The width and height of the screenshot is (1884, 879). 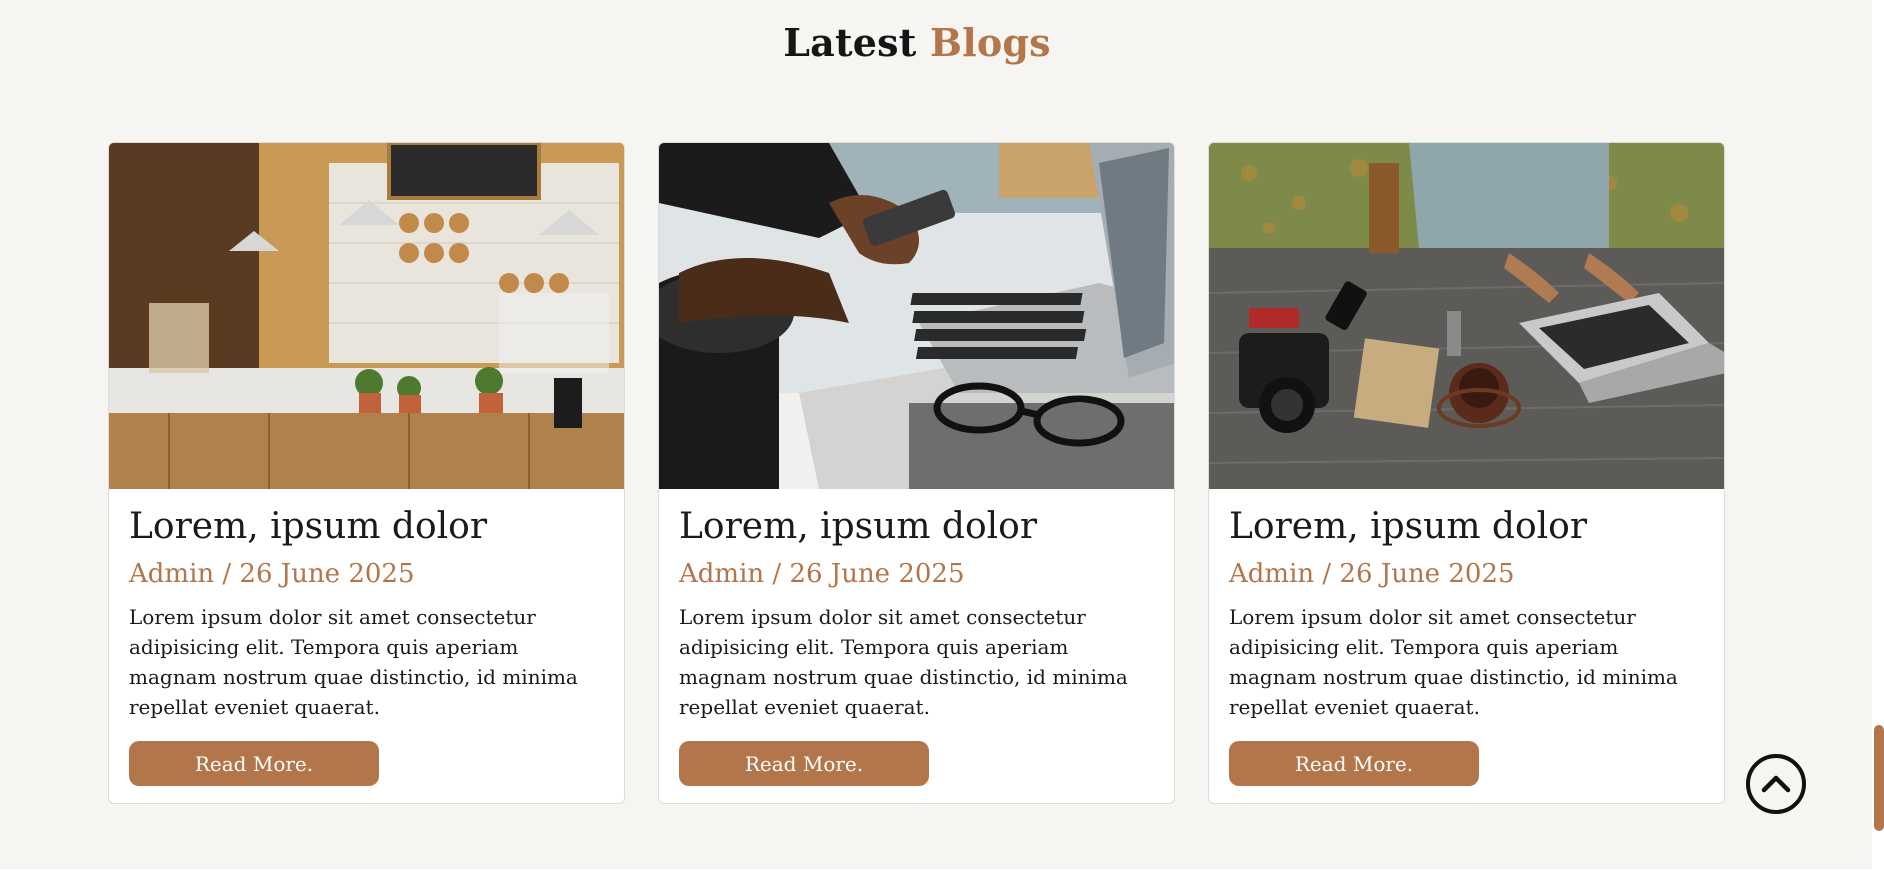 I want to click on section-title: Latest Blogs, so click(x=917, y=42).